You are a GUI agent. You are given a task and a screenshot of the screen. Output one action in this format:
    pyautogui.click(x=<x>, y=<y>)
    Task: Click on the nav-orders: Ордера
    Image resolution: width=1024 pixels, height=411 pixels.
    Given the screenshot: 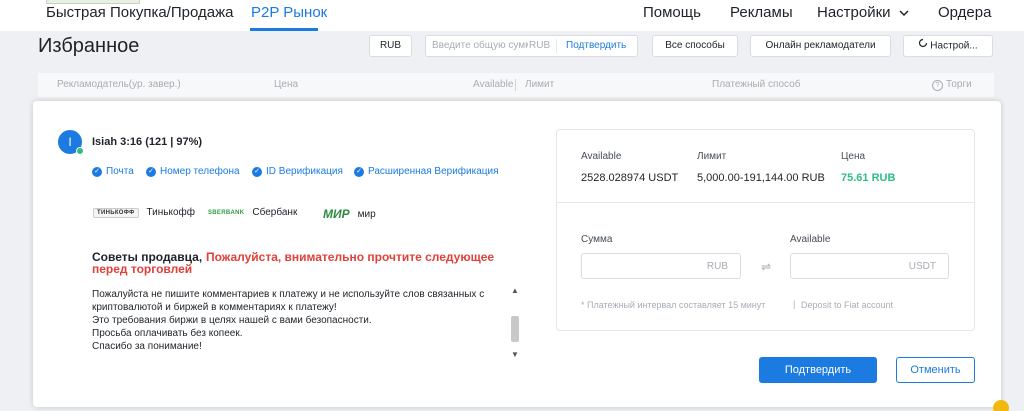 What is the action you would take?
    pyautogui.click(x=964, y=12)
    